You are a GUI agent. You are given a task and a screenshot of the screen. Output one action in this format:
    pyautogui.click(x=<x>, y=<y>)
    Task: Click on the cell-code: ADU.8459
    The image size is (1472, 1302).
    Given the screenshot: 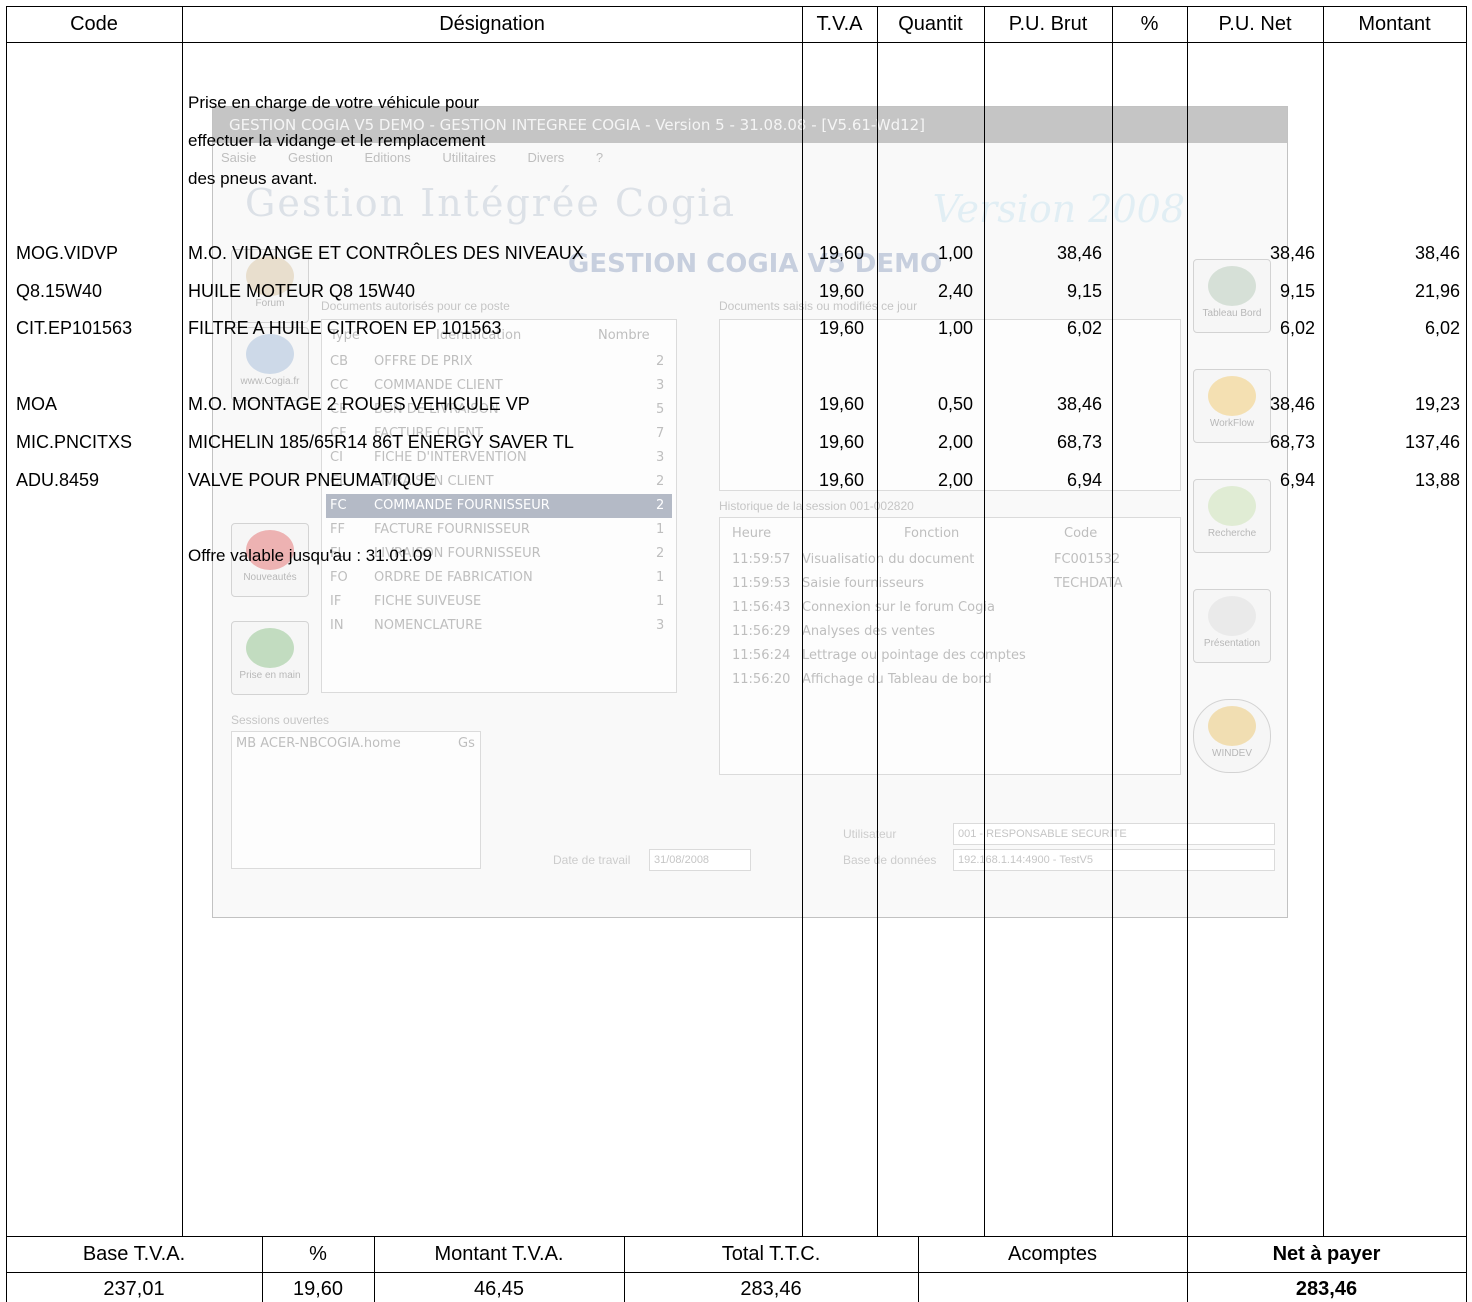 What is the action you would take?
    pyautogui.click(x=58, y=480)
    